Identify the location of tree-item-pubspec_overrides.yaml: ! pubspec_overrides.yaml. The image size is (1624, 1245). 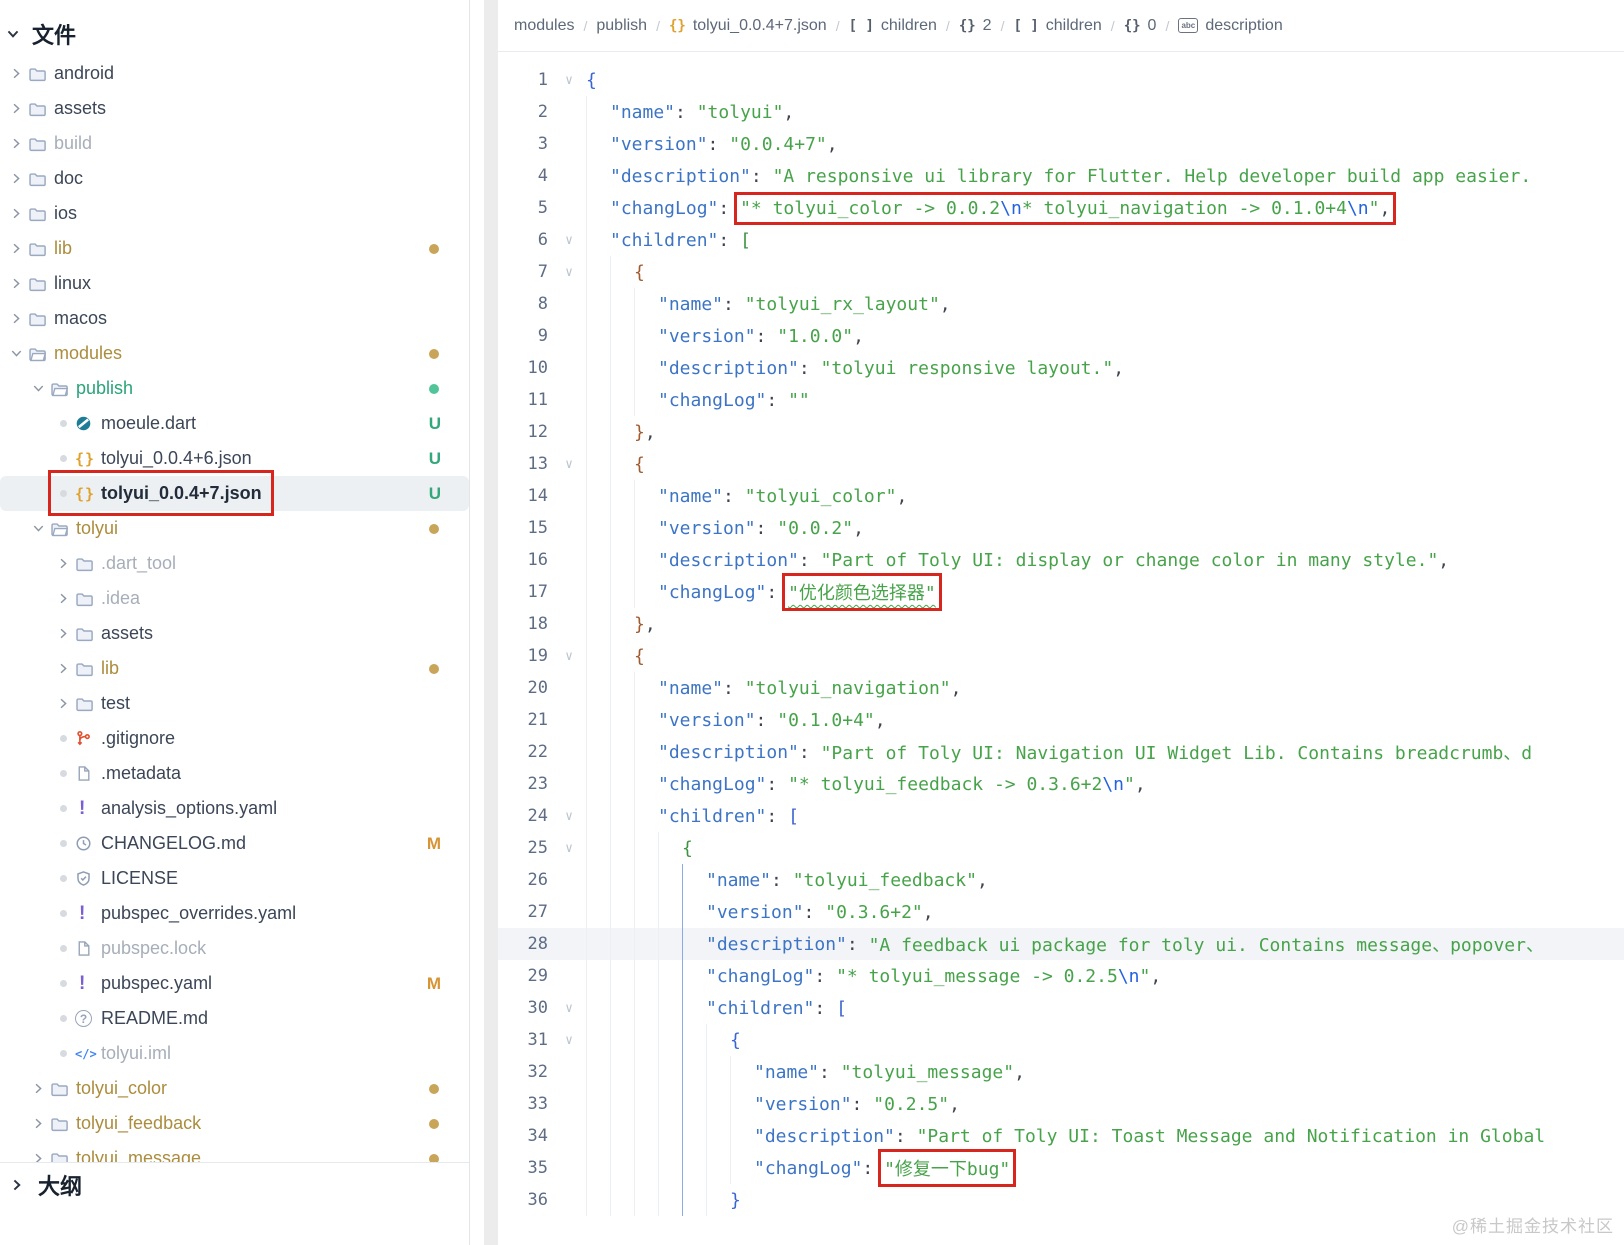
(234, 913).